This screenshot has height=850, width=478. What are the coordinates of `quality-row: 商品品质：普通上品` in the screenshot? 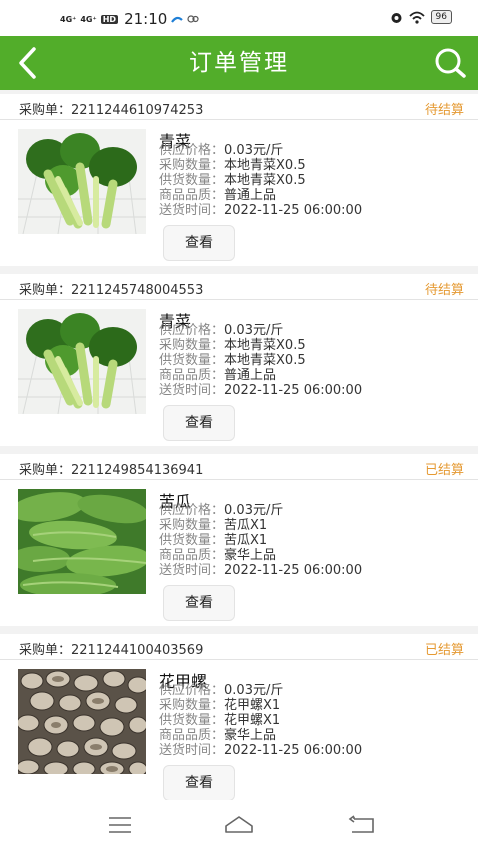 It's located at (217, 195).